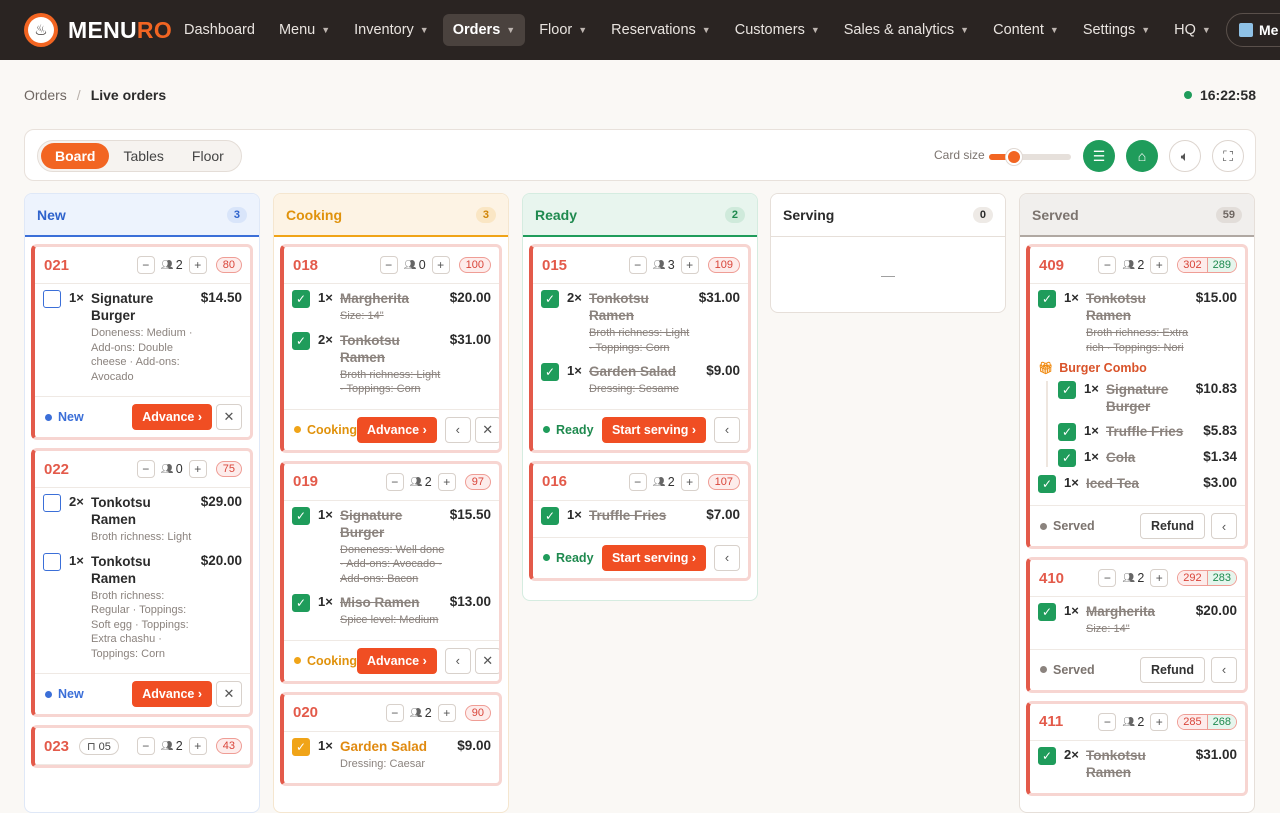  What do you see at coordinates (306, 481) in the screenshot?
I see `order-number: 019` at bounding box center [306, 481].